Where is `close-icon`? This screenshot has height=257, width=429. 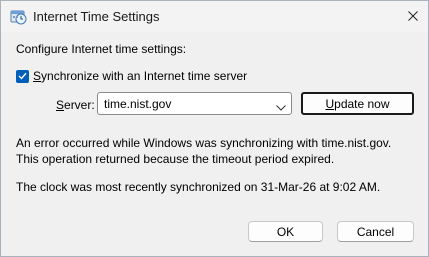 close-icon is located at coordinates (413, 17).